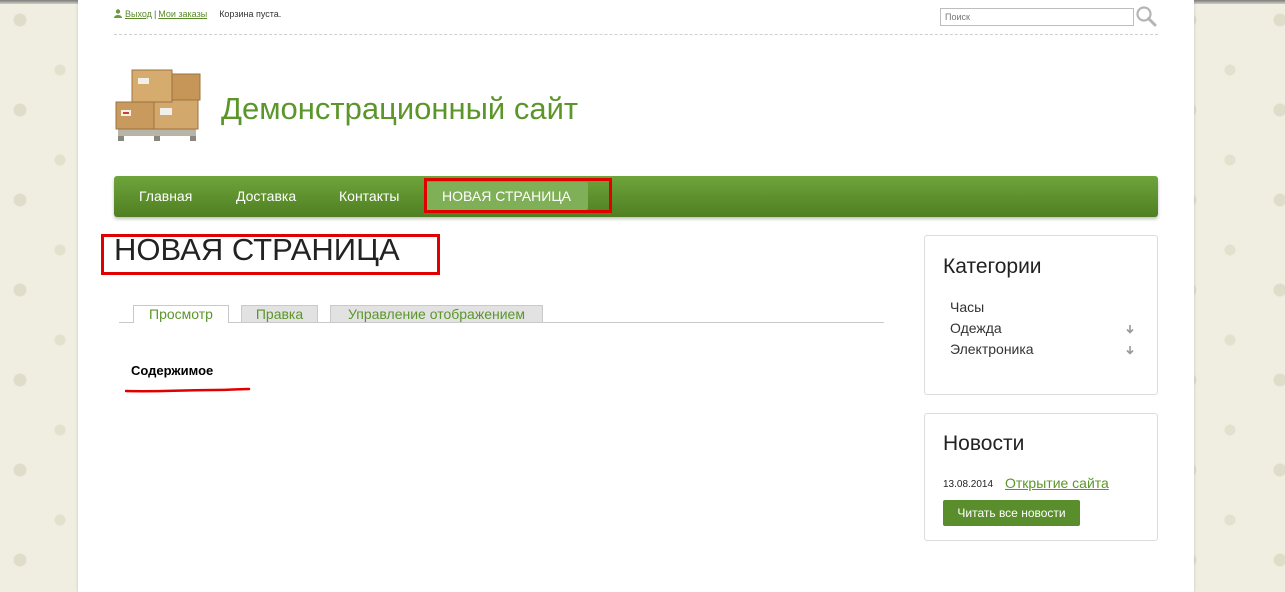 The height and width of the screenshot is (592, 1285). What do you see at coordinates (279, 313) in the screenshot?
I see `tab-edit: Правка` at bounding box center [279, 313].